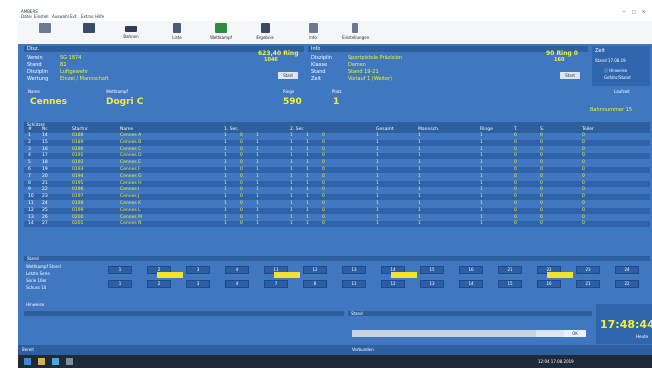 This screenshot has width=652, height=368. Describe the element at coordinates (99, 17) in the screenshot. I see `menu-help: Hilfe` at that location.